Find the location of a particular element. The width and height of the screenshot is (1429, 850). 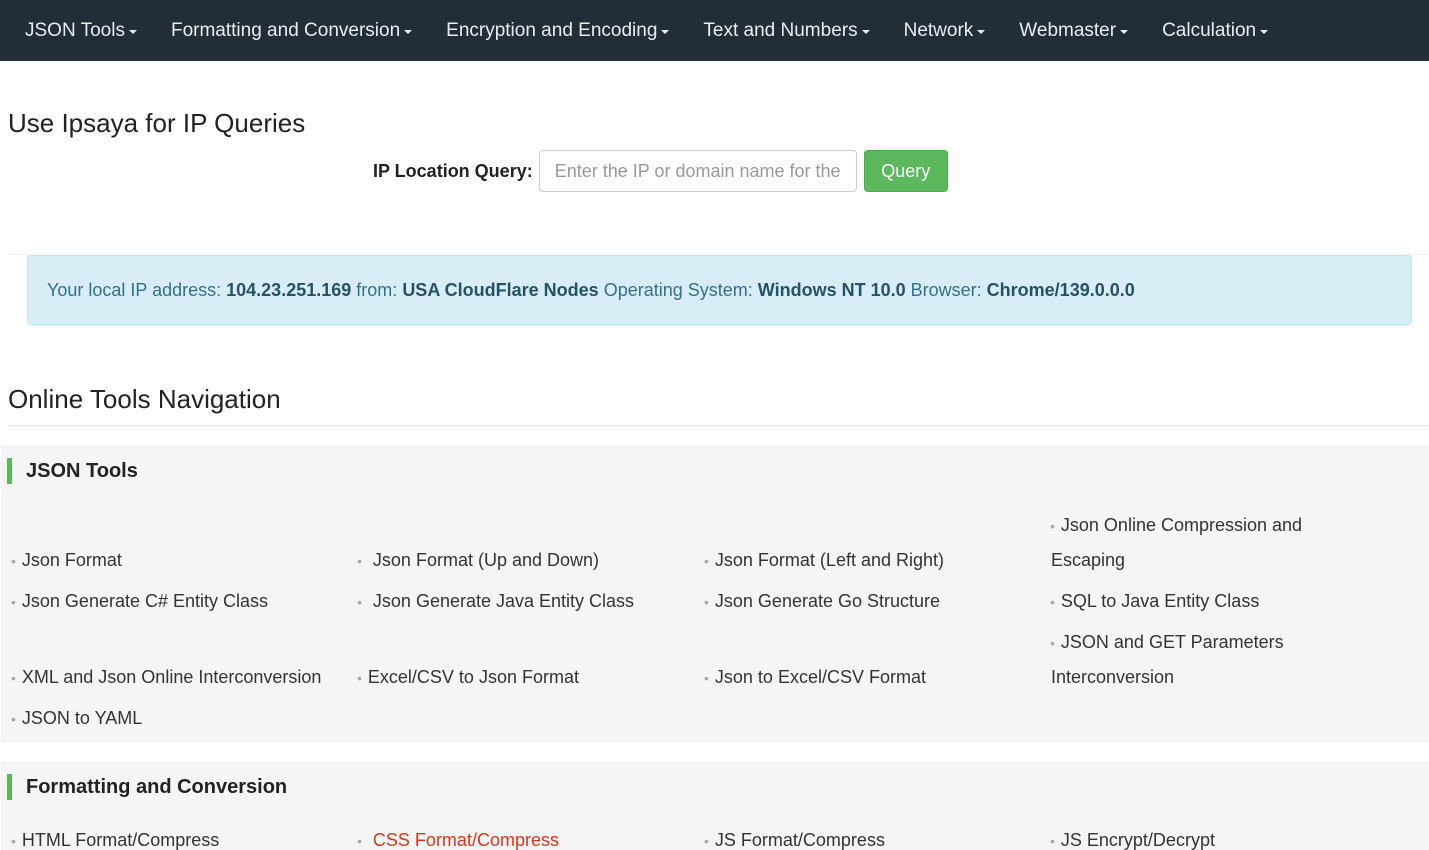

tool-label: Json Format (Up and Down) is located at coordinates (486, 560).